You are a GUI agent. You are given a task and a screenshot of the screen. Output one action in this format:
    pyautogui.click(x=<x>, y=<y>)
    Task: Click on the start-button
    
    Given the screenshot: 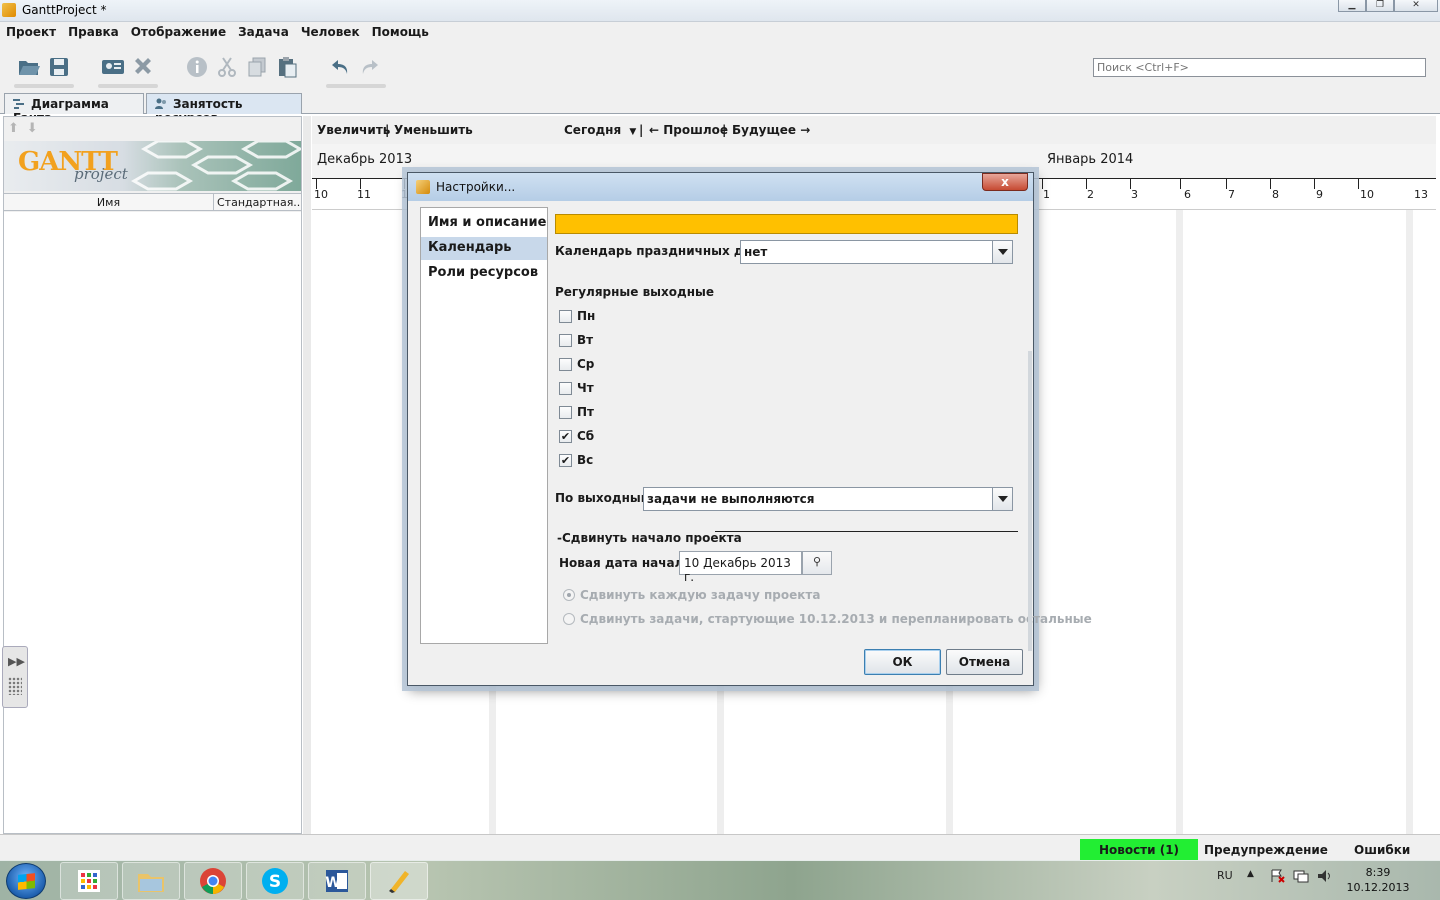 What is the action you would take?
    pyautogui.click(x=26, y=881)
    